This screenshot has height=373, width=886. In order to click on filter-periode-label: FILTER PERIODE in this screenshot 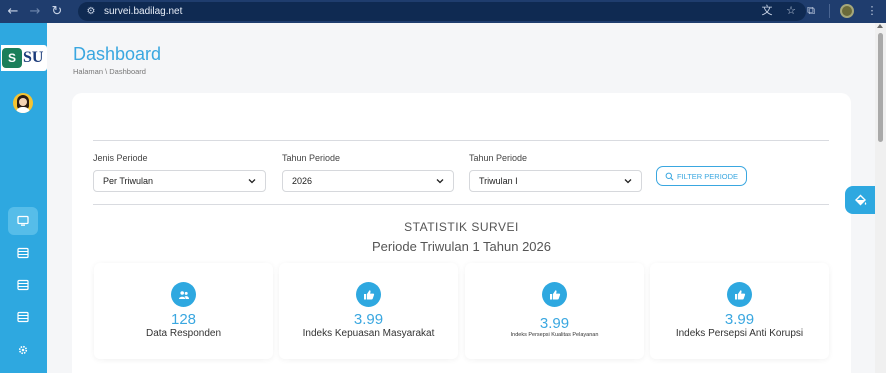, I will do `click(707, 176)`.